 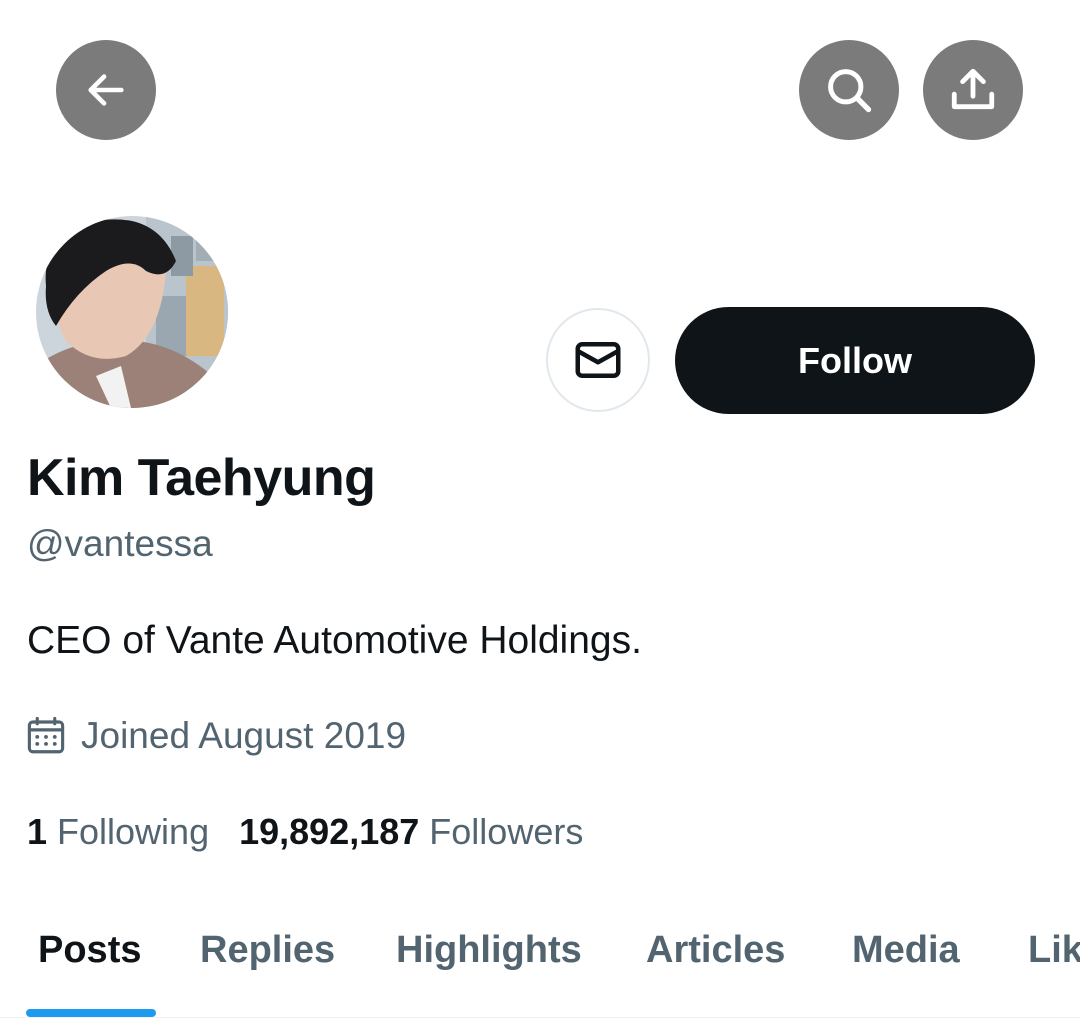 I want to click on share-button, so click(x=973, y=90).